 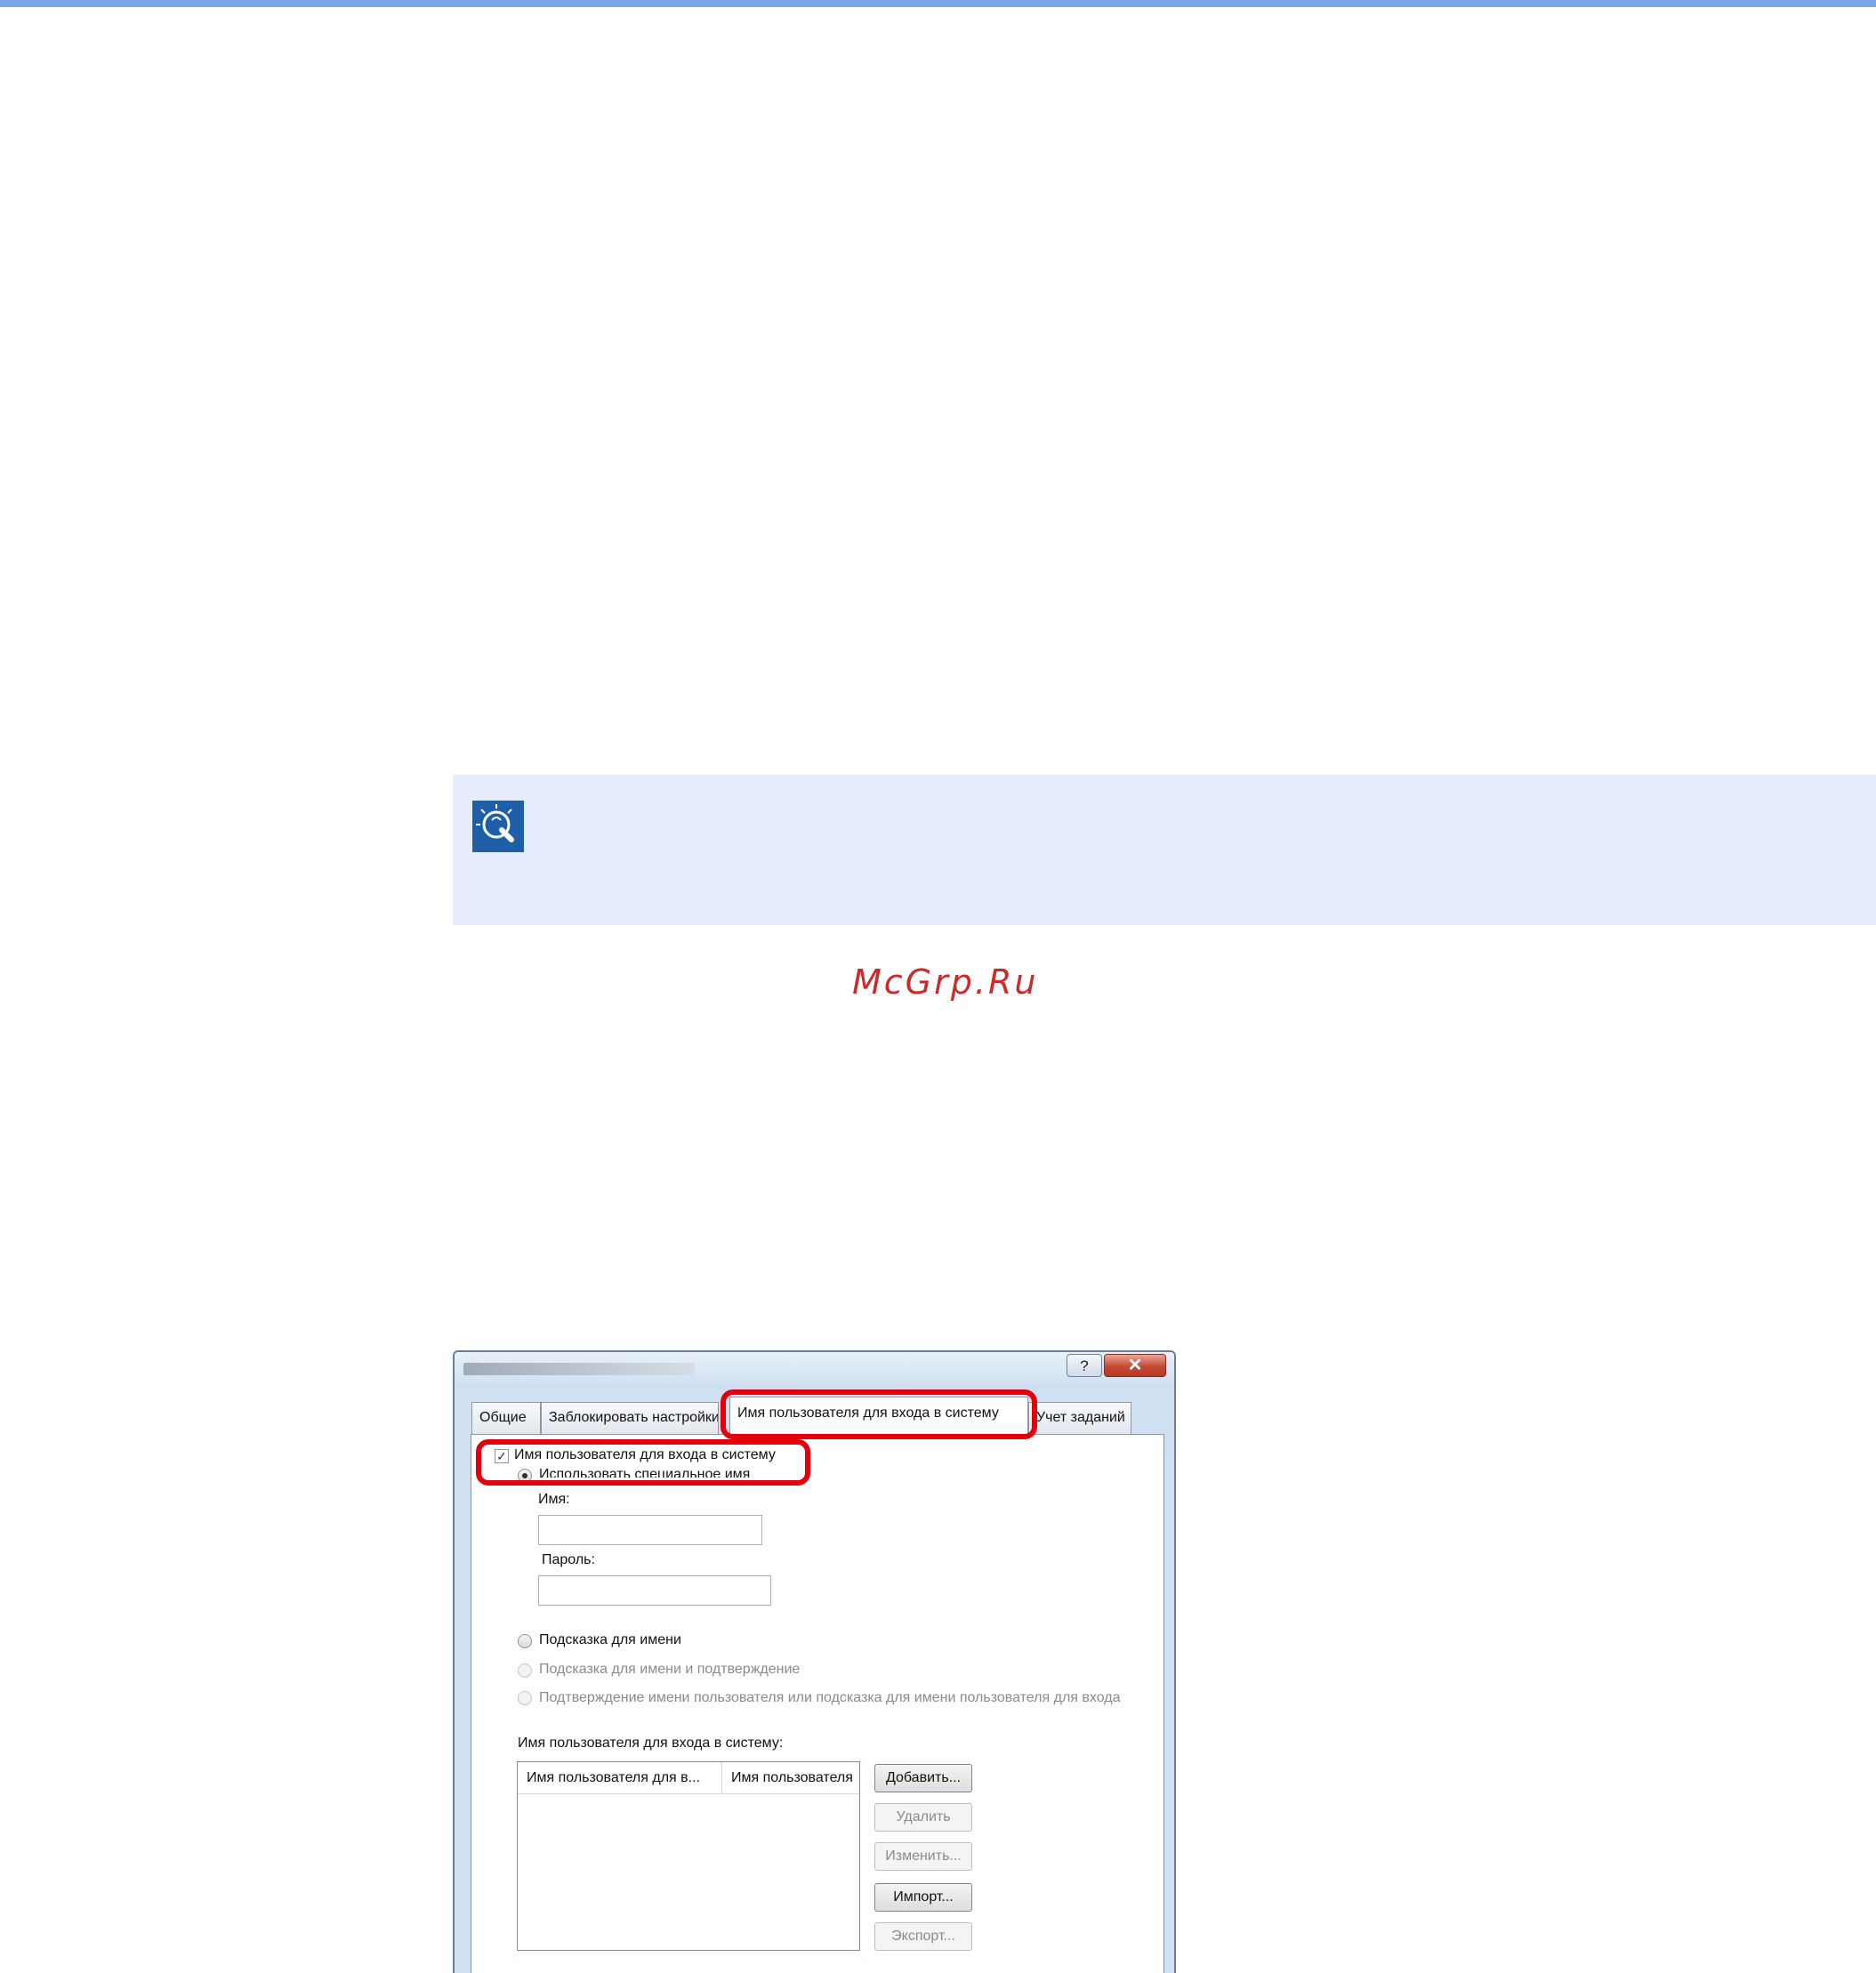 I want to click on list-column-header: Имя пользователя, so click(x=790, y=1778).